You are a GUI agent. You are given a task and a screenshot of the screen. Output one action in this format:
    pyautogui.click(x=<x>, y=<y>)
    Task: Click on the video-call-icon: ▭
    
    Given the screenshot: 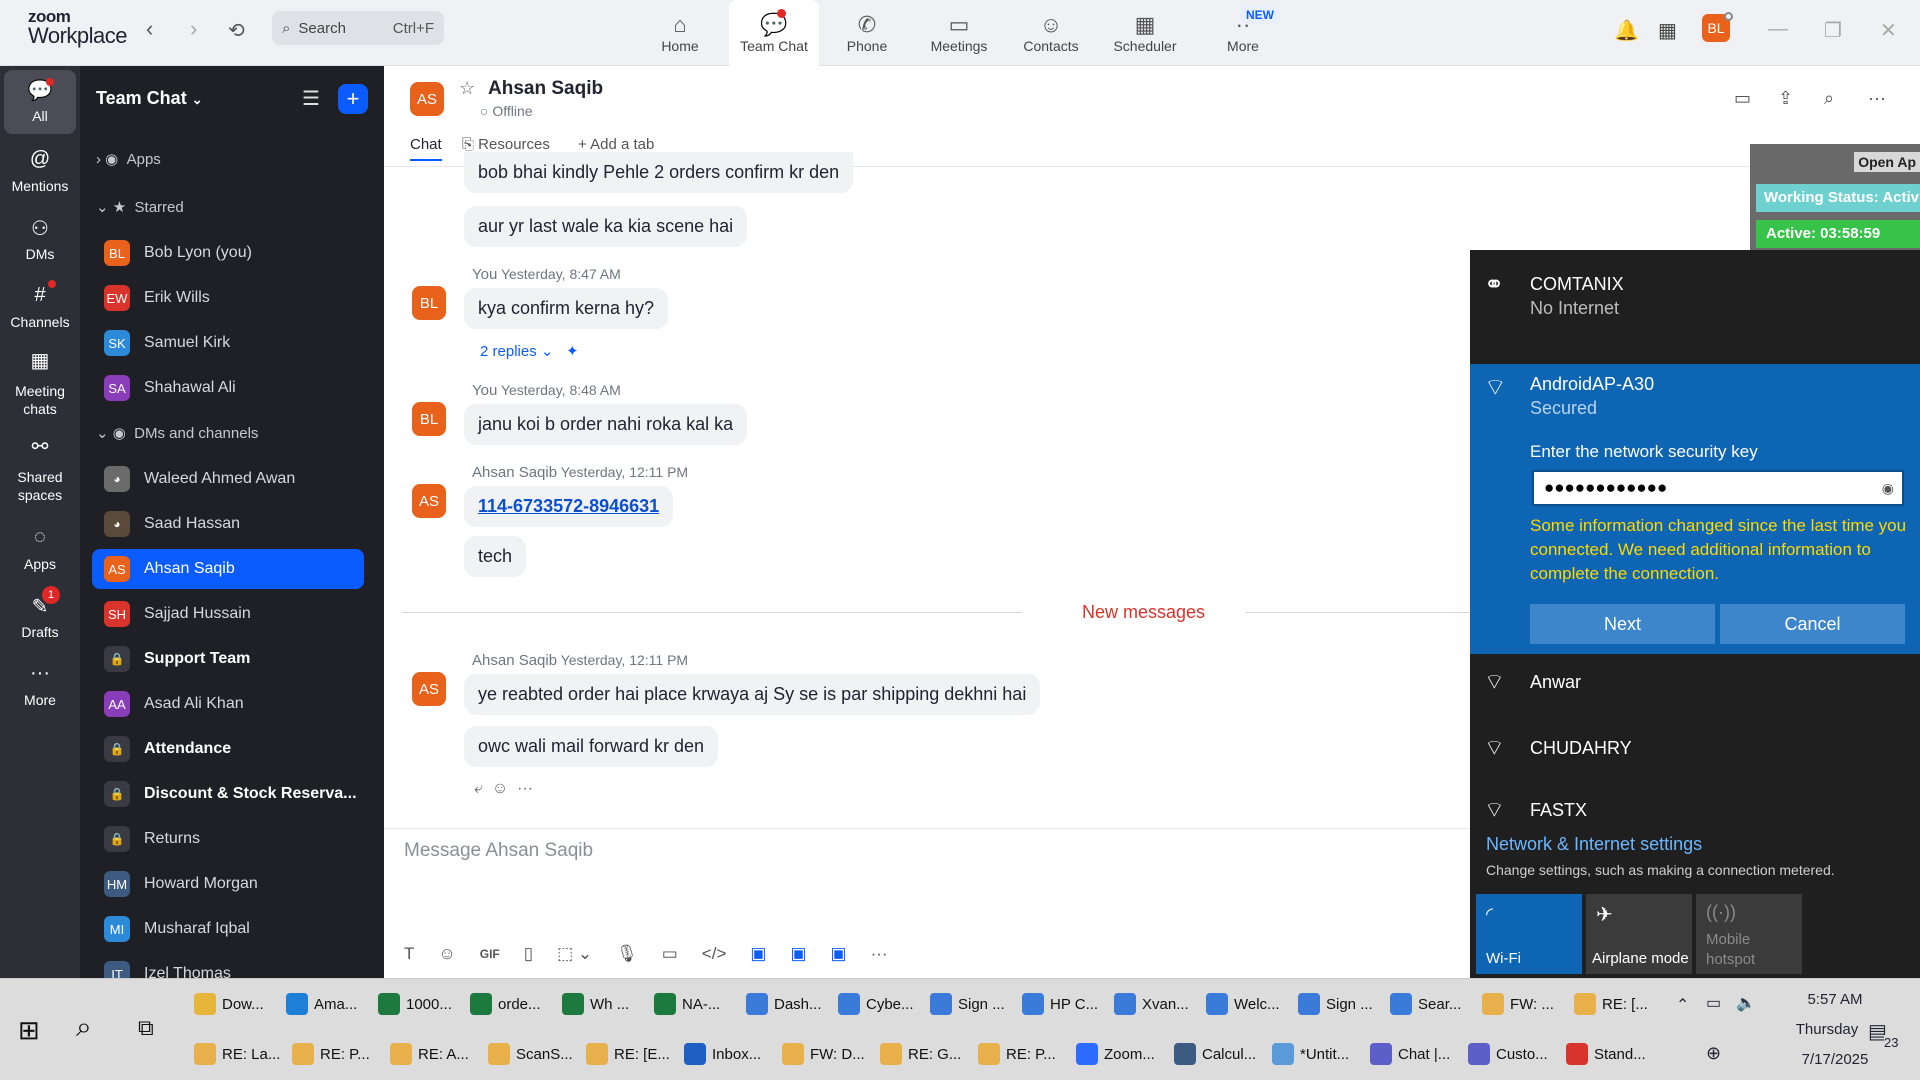 What is the action you would take?
    pyautogui.click(x=1742, y=98)
    